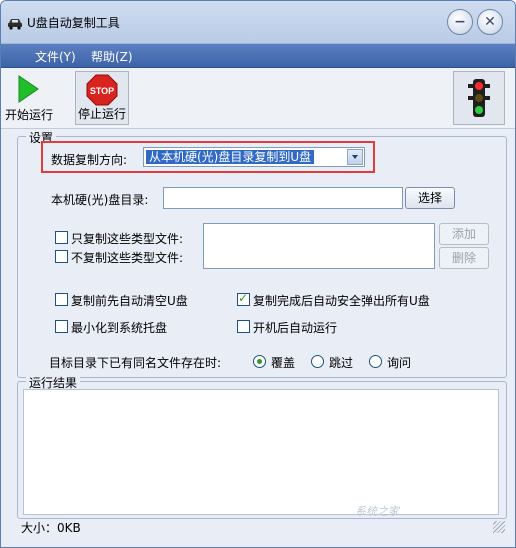  Describe the element at coordinates (243, 326) in the screenshot. I see `autostart-checkbox` at that location.